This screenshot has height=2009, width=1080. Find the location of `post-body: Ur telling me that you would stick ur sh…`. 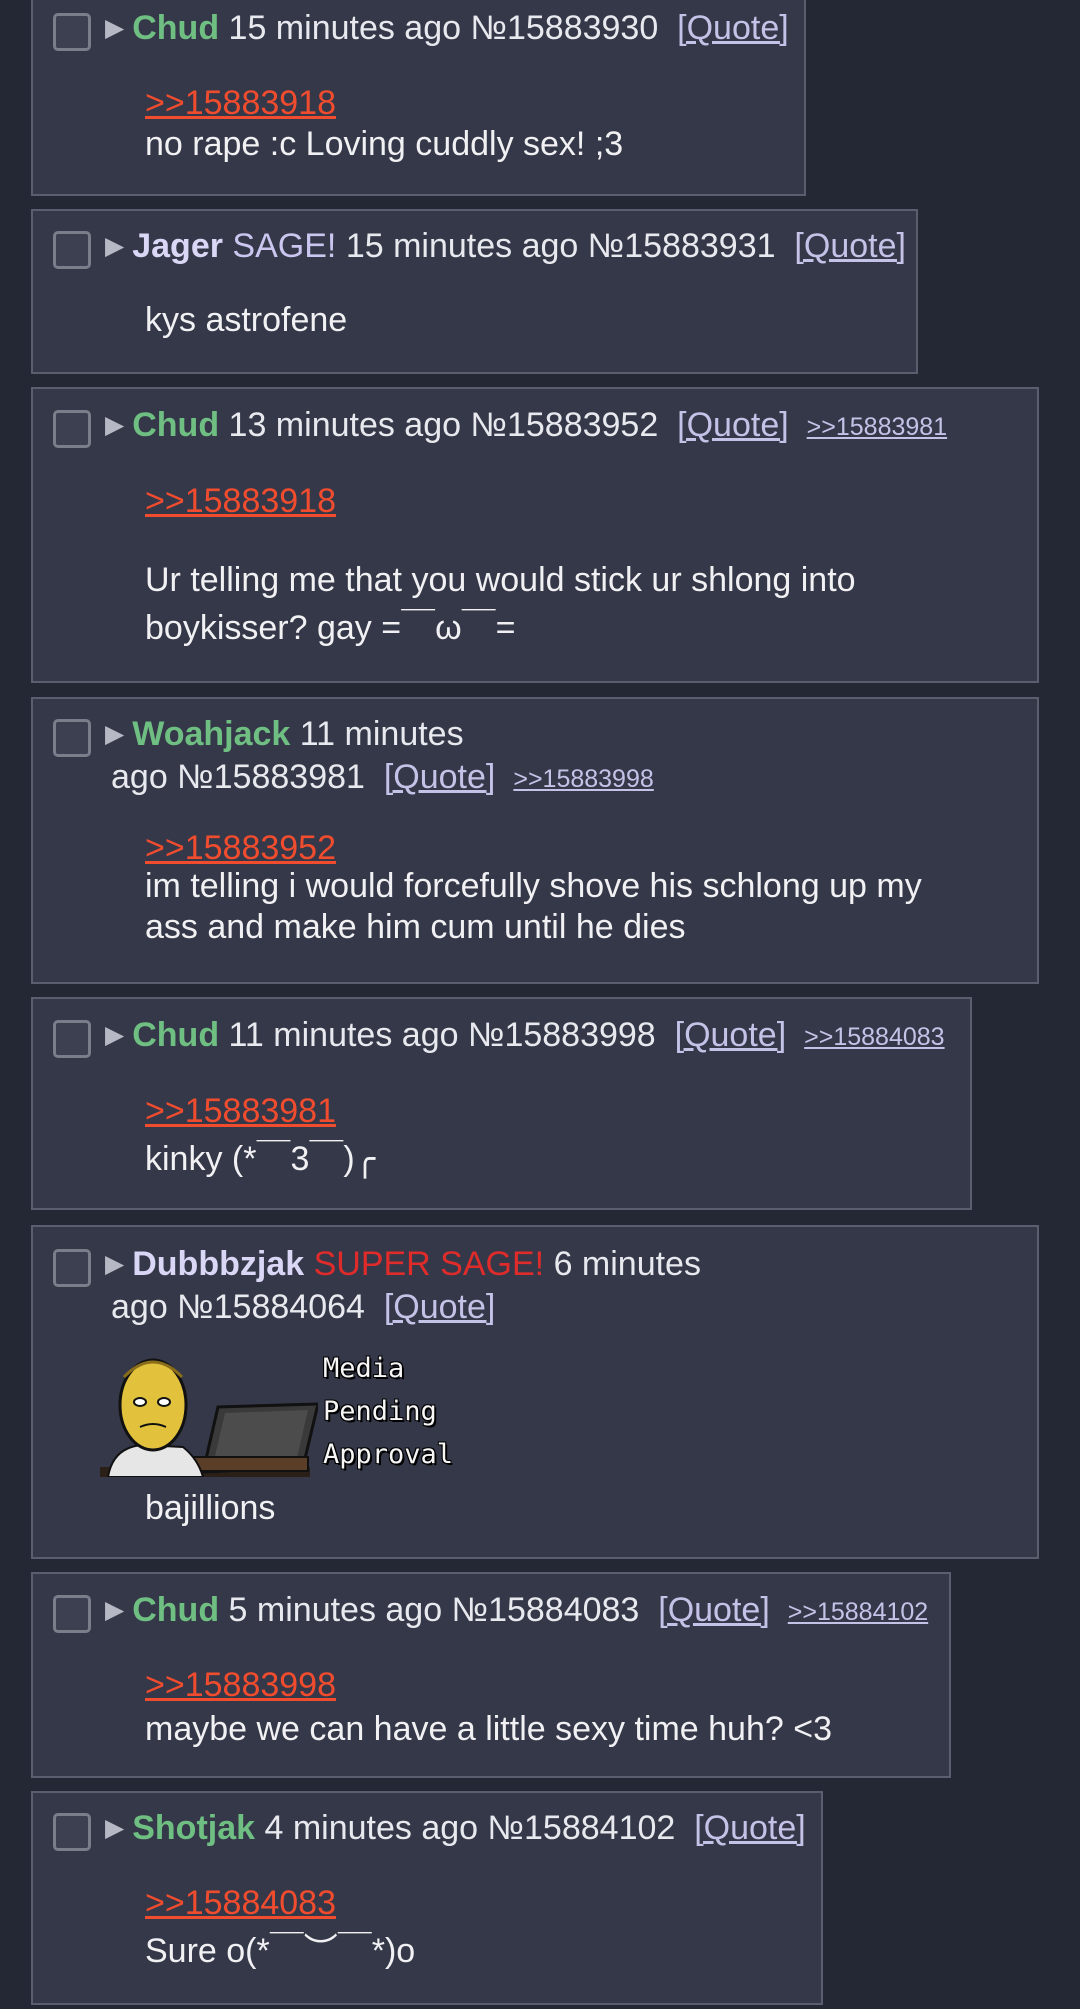

post-body: Ur telling me that you would stick ur sh… is located at coordinates (500, 604).